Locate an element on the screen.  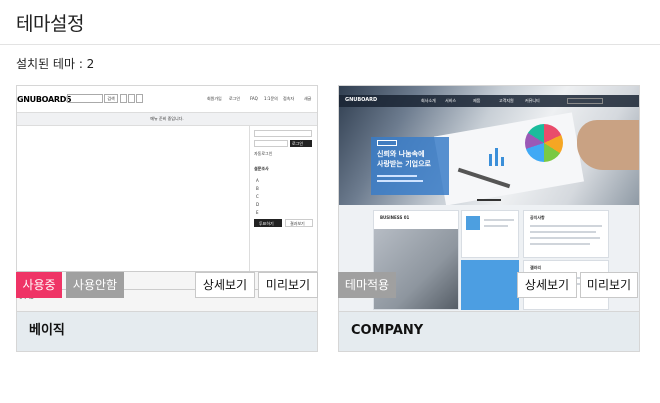
theme-apply-button: 테마적용 is located at coordinates (367, 285).